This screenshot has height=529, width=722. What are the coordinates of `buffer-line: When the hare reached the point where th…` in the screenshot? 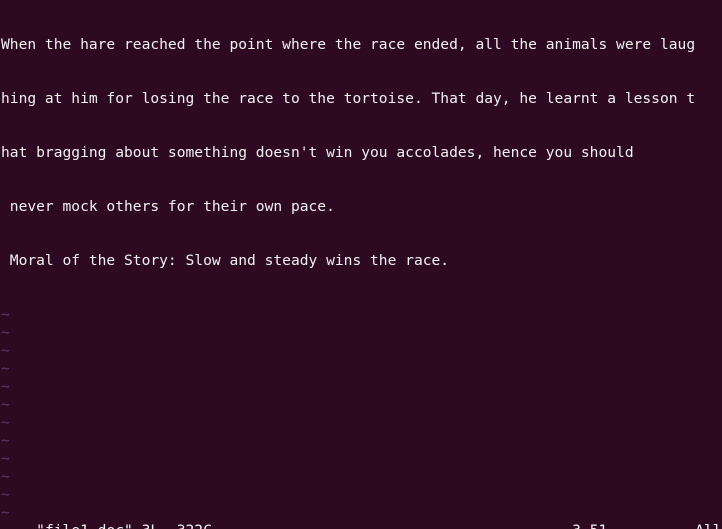 It's located at (348, 44).